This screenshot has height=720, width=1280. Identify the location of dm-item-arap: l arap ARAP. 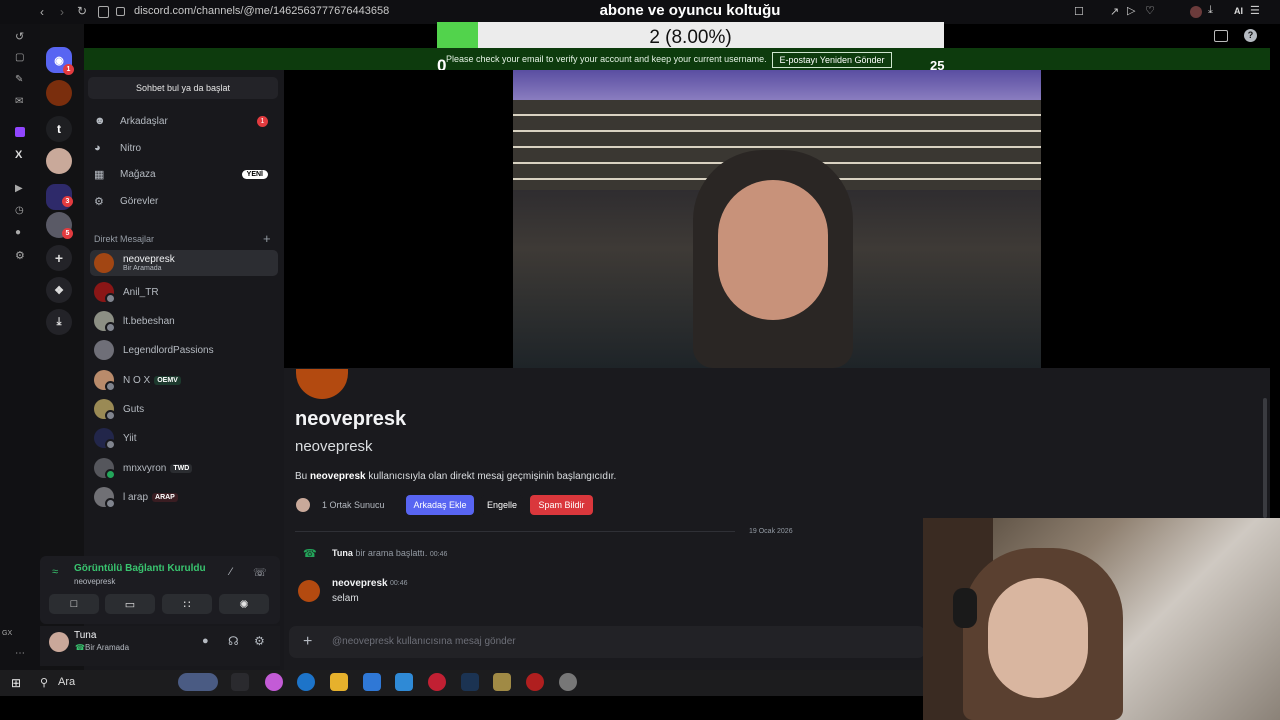
(184, 497).